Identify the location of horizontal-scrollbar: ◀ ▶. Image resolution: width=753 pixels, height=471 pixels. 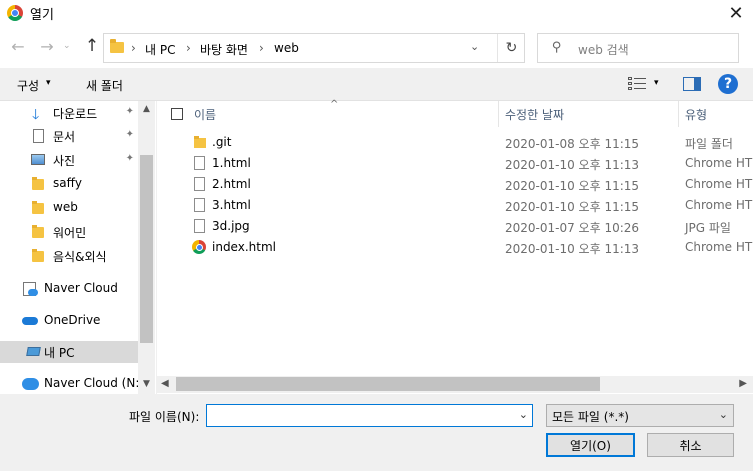
(455, 384).